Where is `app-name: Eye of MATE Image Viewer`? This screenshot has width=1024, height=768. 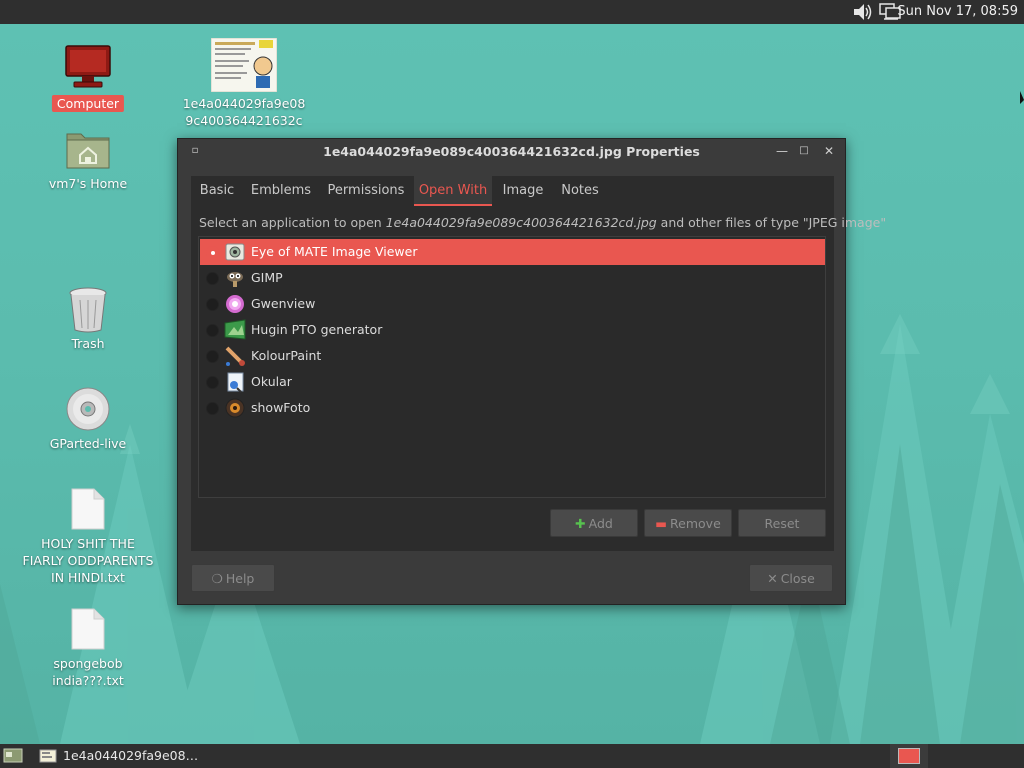 app-name: Eye of MATE Image Viewer is located at coordinates (334, 251).